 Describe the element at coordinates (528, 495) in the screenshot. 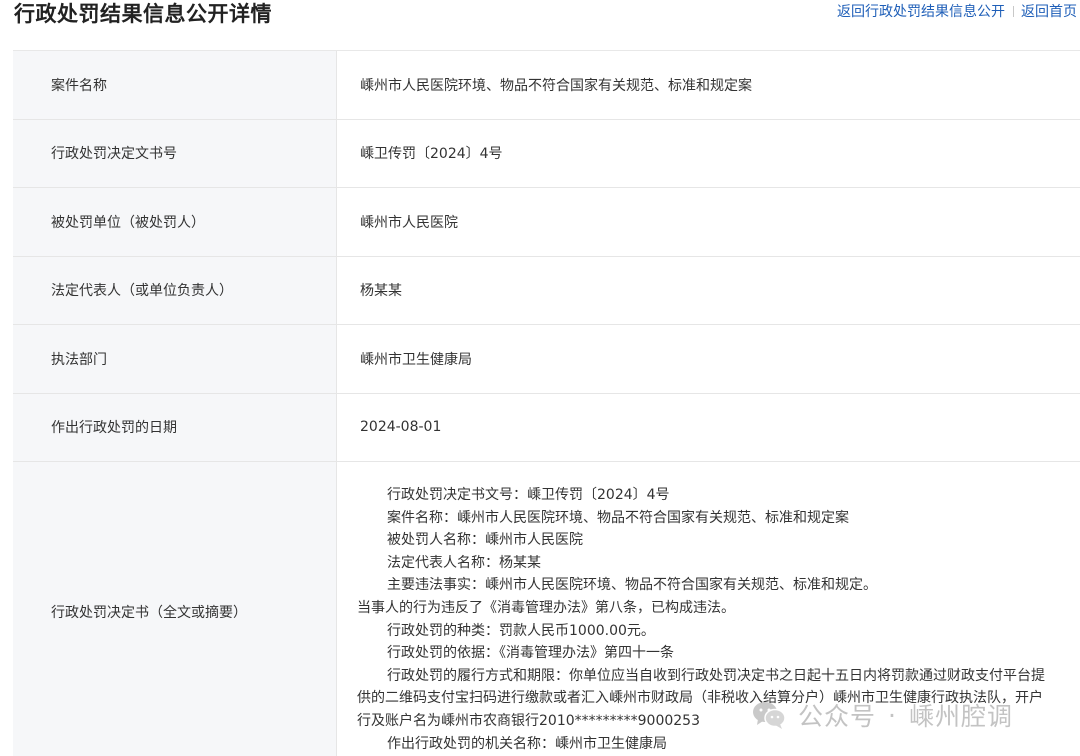

I see `decision-line-doc-number: 行政处罚决定书文号：嵊卫传罚〔2024〕4号` at that location.